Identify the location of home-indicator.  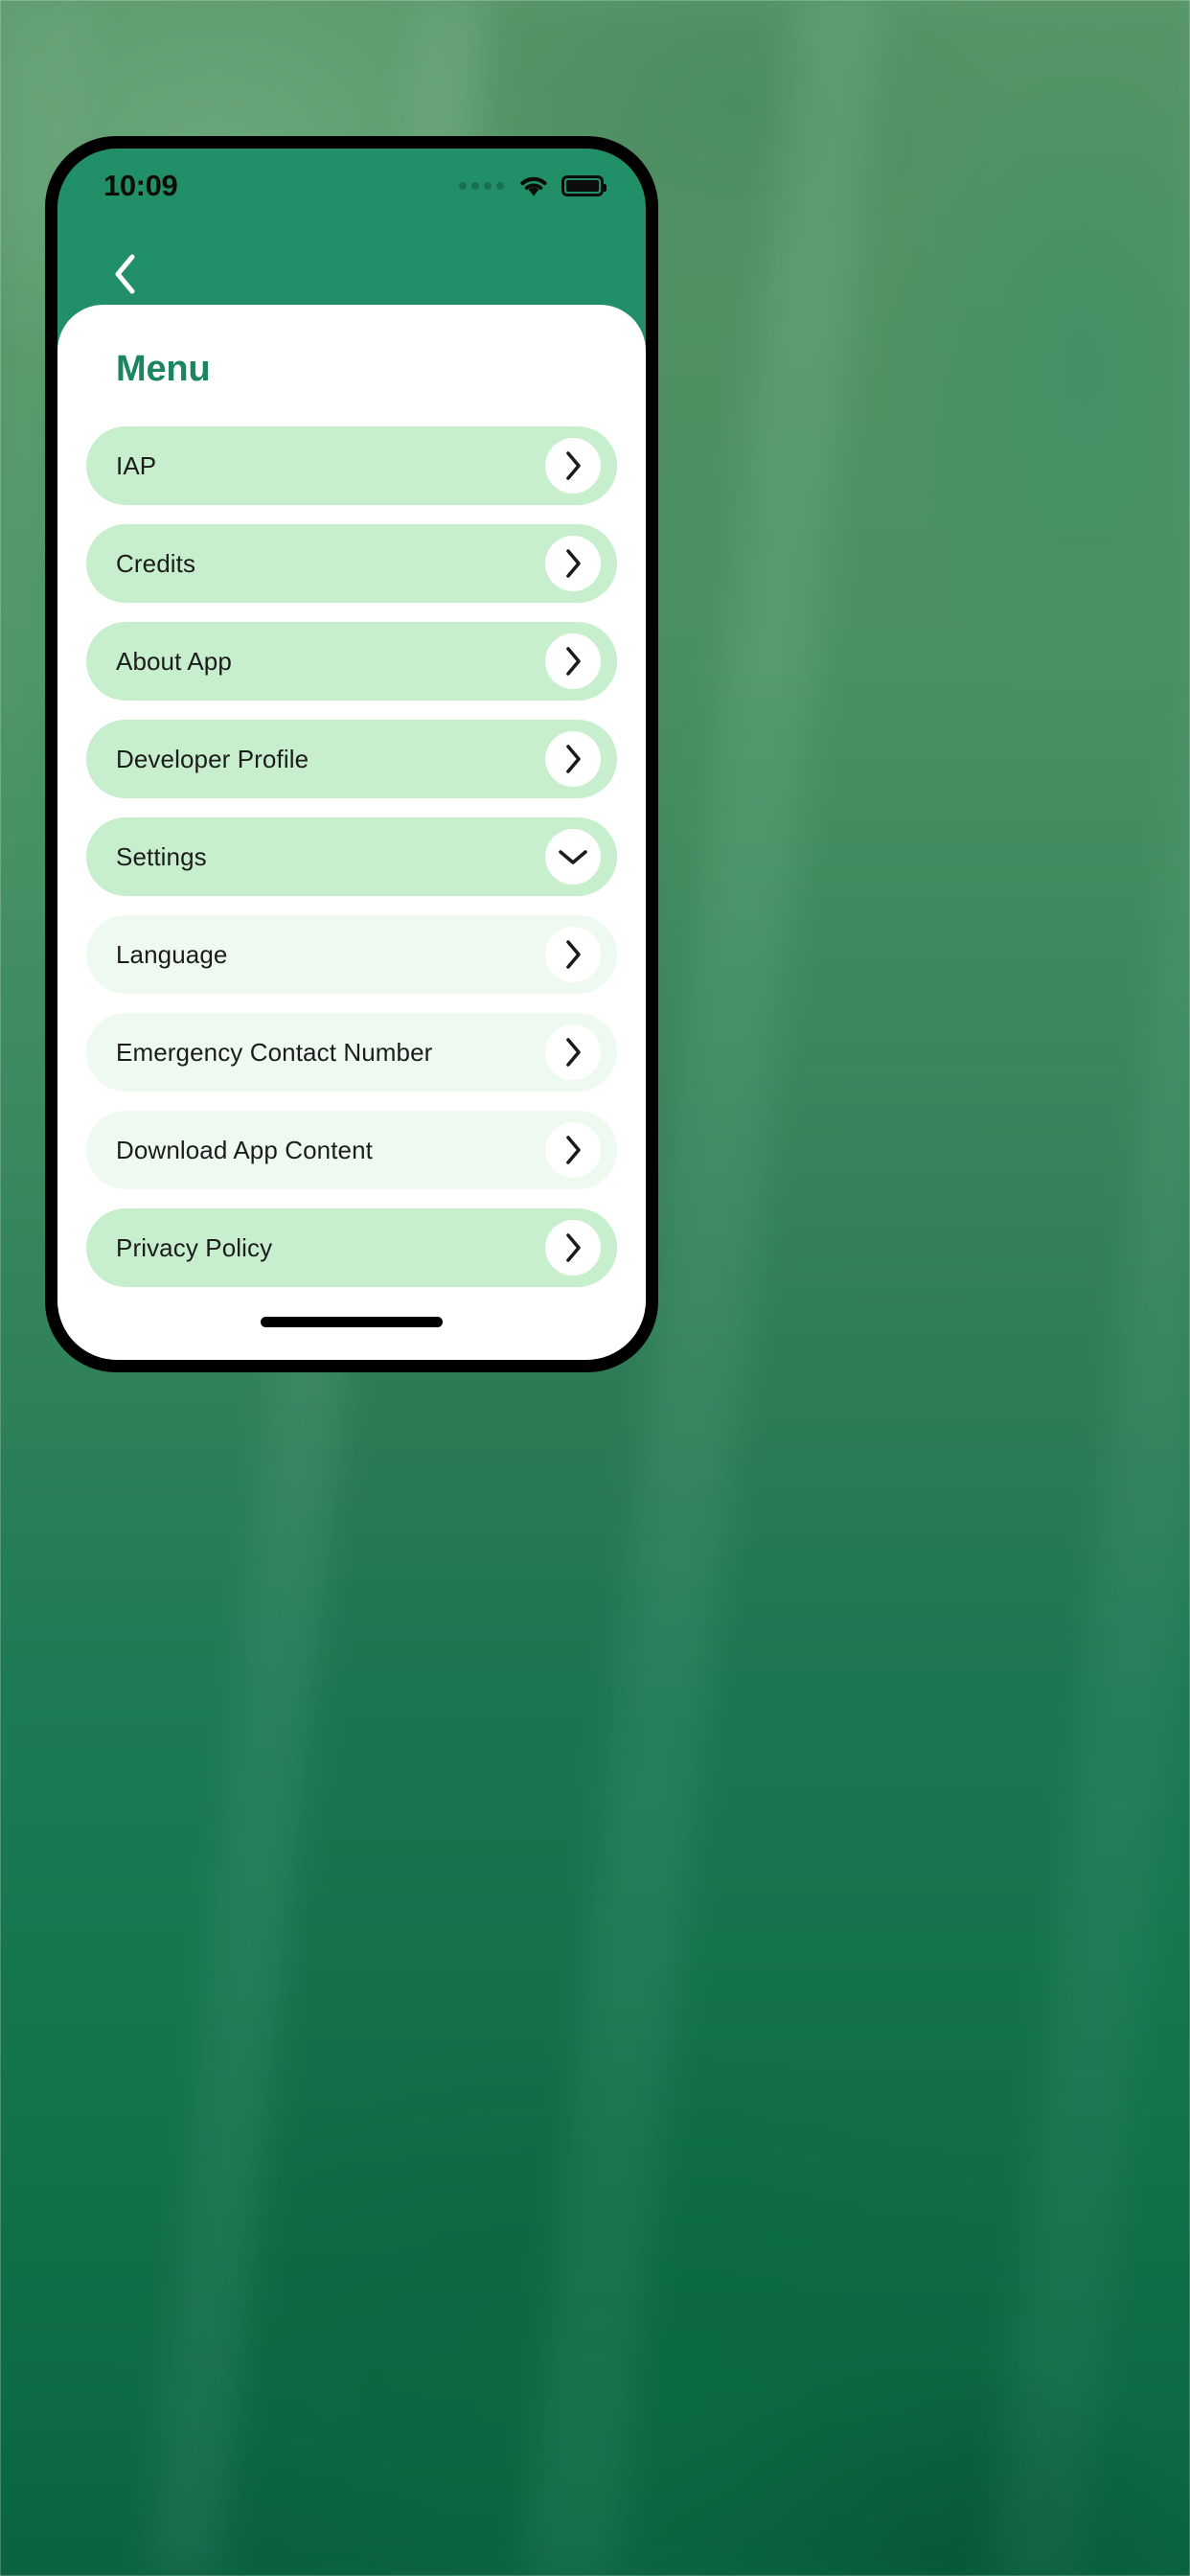
(352, 1322).